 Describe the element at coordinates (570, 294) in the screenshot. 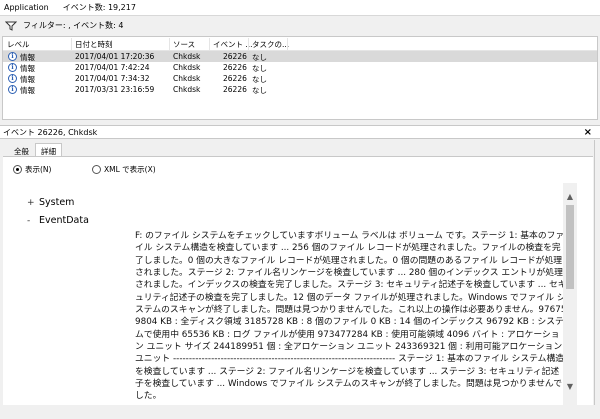

I see `vertical-scrollbar: ▲ ▼` at that location.